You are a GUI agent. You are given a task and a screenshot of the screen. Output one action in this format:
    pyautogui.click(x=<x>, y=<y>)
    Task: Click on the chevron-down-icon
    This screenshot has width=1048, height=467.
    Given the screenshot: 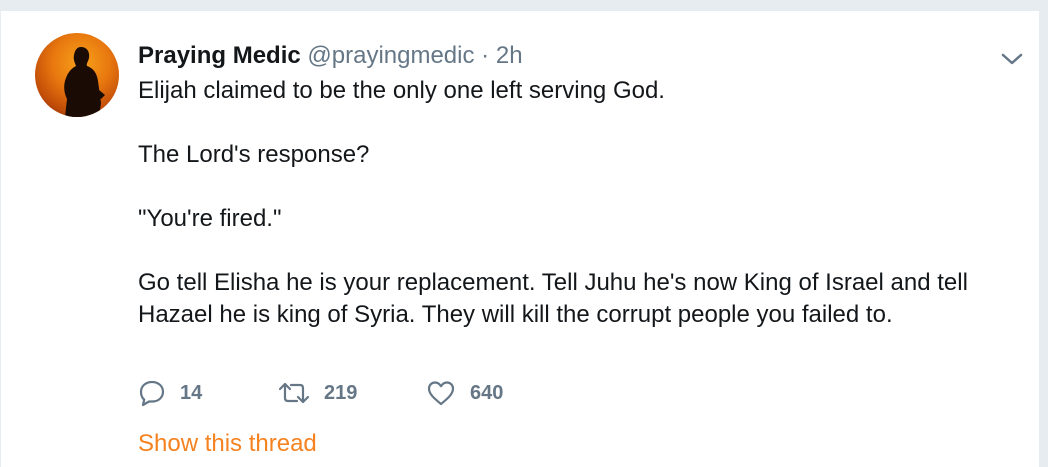 What is the action you would take?
    pyautogui.click(x=1012, y=59)
    